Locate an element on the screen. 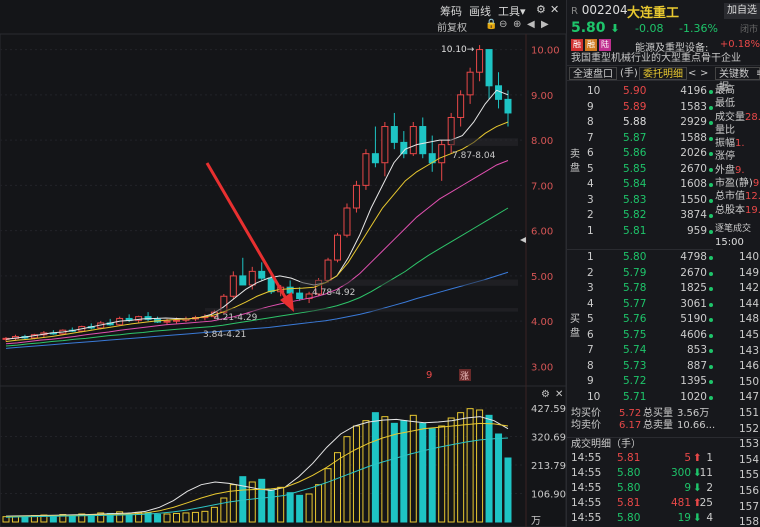 The width and height of the screenshot is (760, 527). code-value: 002204 is located at coordinates (604, 10).